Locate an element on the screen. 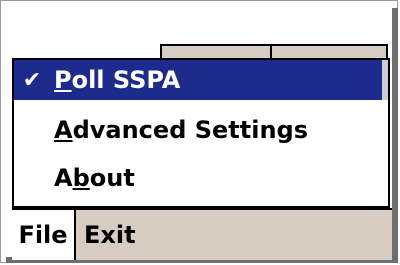  menubar-file: File is located at coordinates (44, 235).